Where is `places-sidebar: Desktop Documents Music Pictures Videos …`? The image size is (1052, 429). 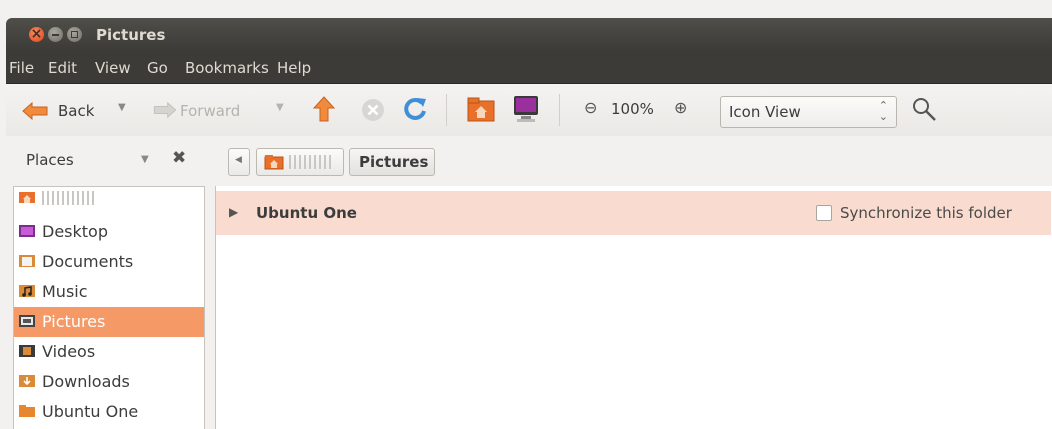
places-sidebar: Desktop Documents Music Pictures Videos … is located at coordinates (109, 307).